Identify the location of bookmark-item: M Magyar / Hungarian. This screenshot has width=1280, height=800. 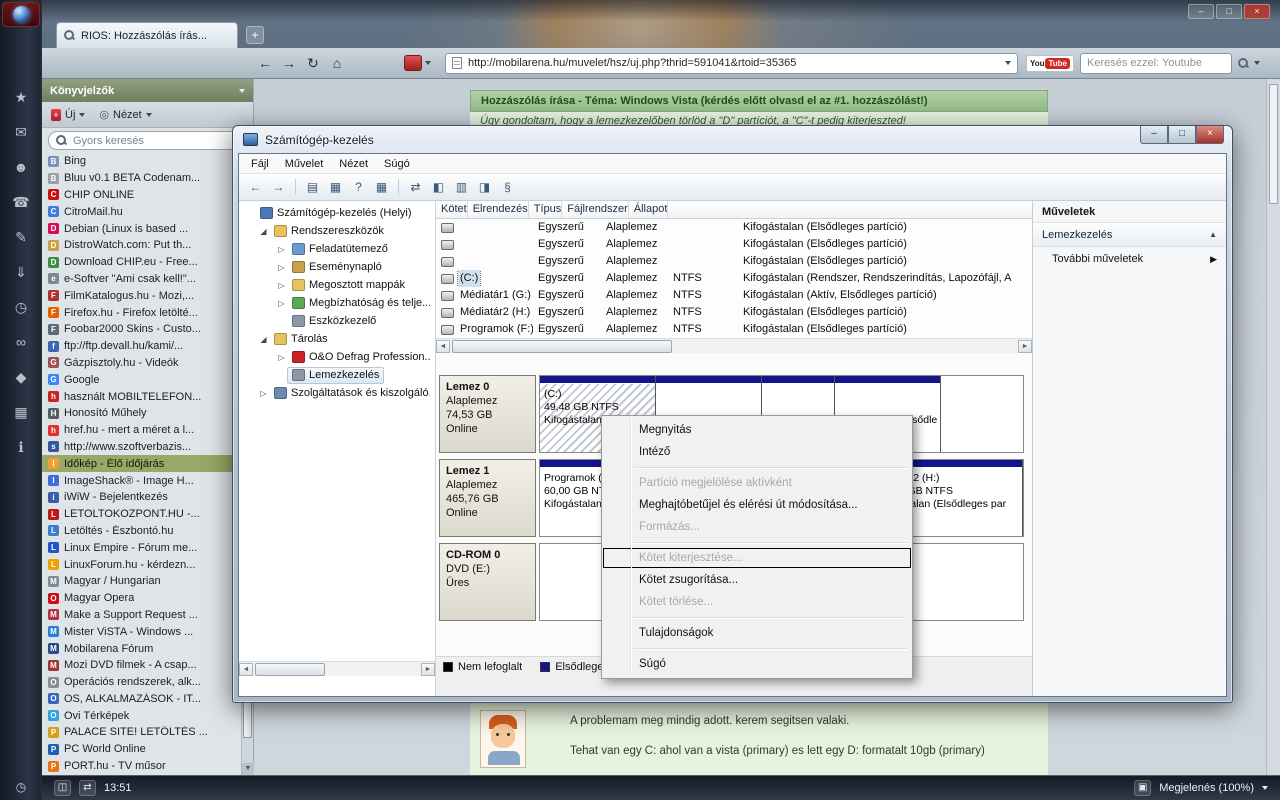
(141, 581).